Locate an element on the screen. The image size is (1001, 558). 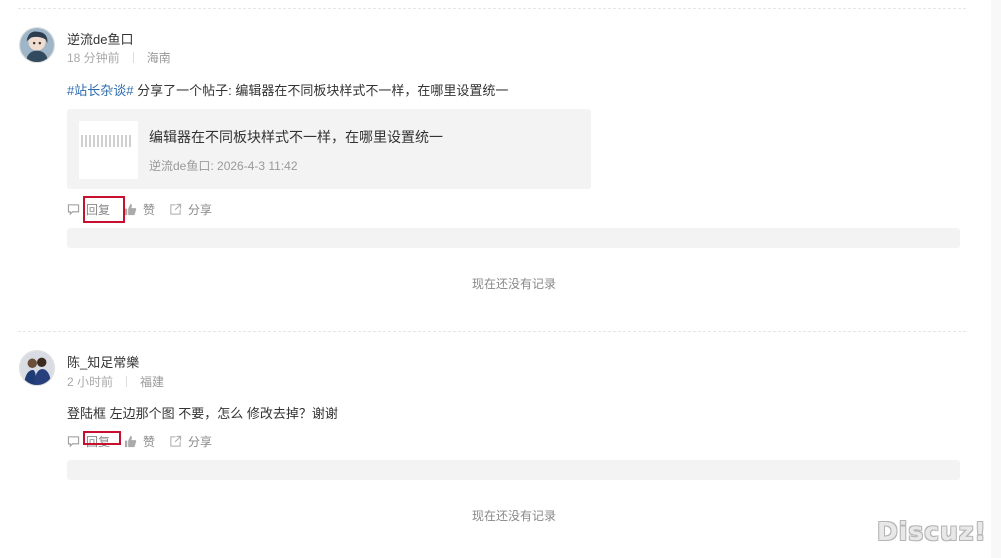
post-time: 2 小时前 is located at coordinates (90, 382).